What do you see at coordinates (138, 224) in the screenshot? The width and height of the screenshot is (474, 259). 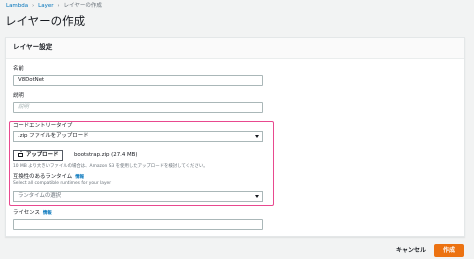 I see `license-input` at bounding box center [138, 224].